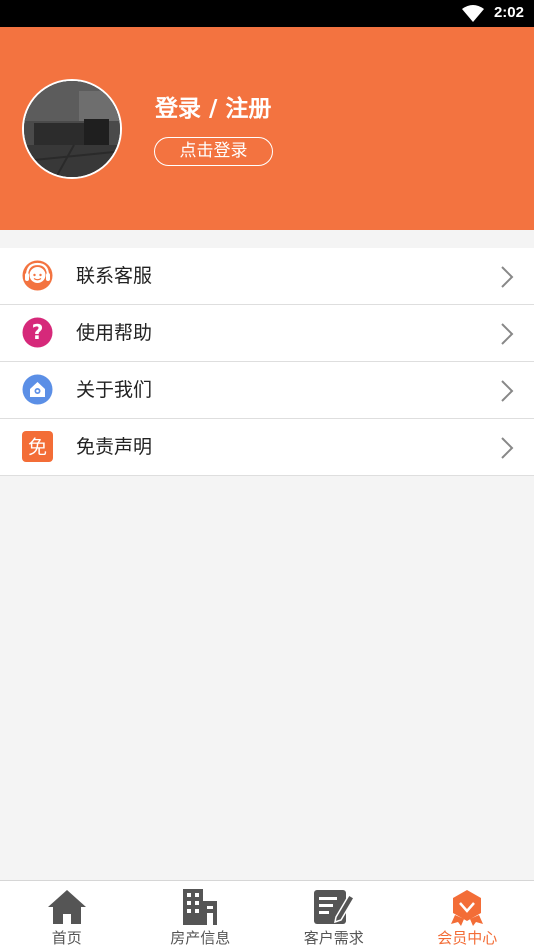  I want to click on disclaimer-icon: 免, so click(37, 446).